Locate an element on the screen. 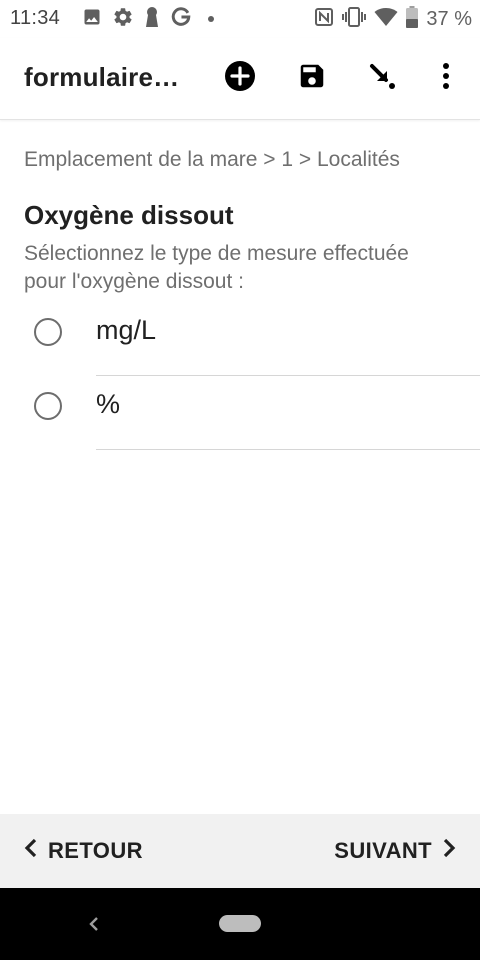  status-left-icons is located at coordinates (148, 19).